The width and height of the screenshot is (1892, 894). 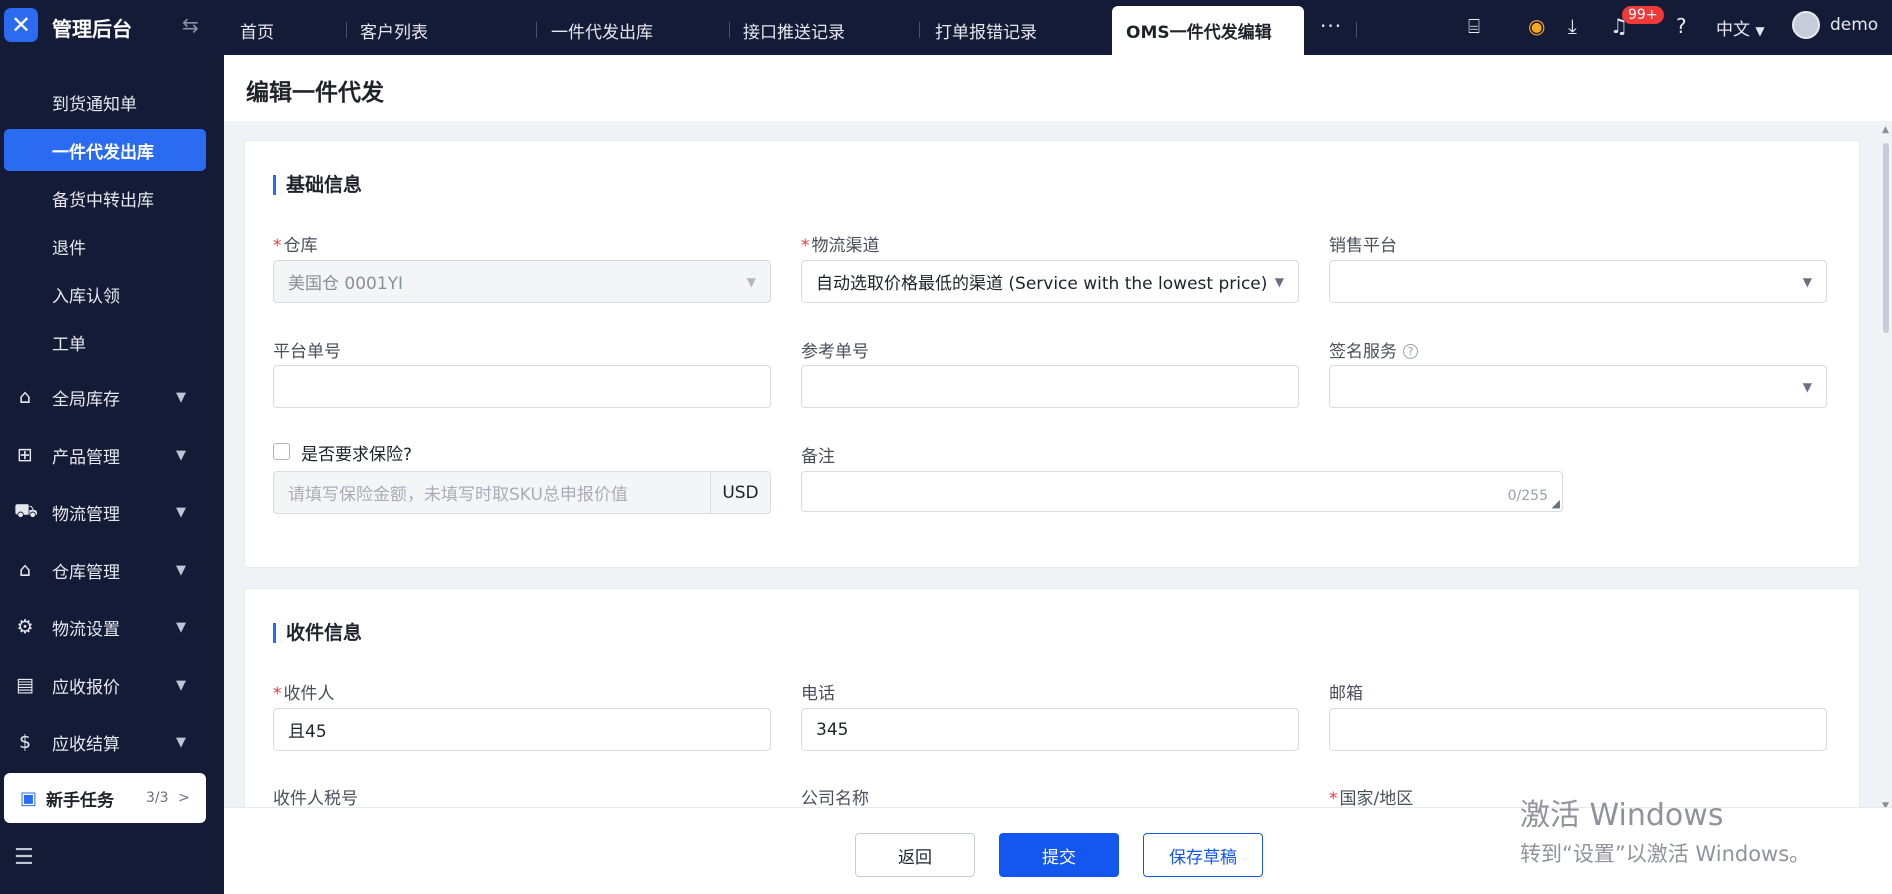 I want to click on signature-label-text: 签名服务, so click(x=1363, y=352).